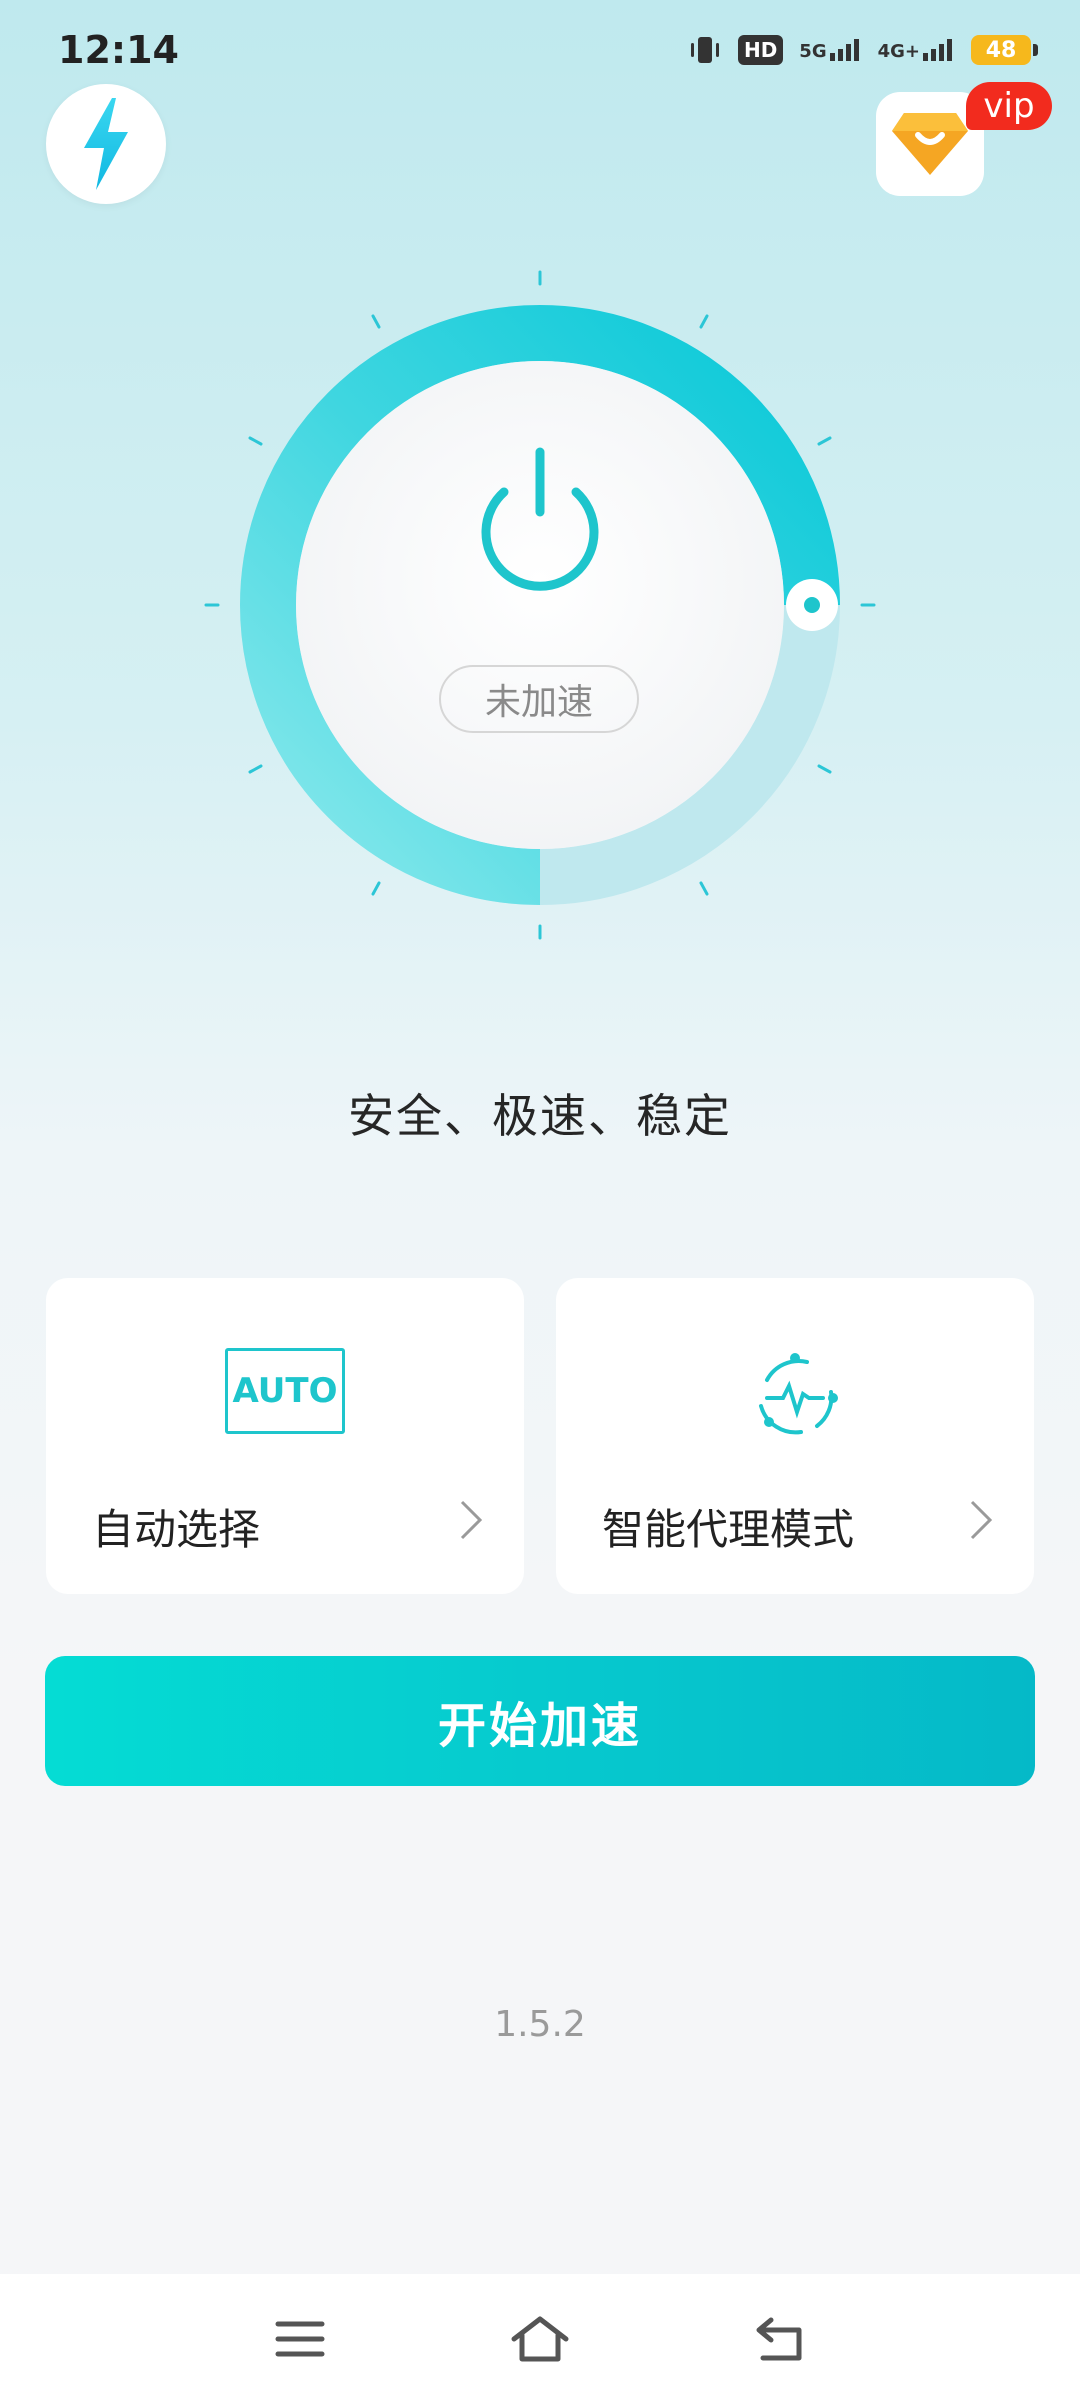 Image resolution: width=1080 pixels, height=2400 pixels. What do you see at coordinates (1001, 50) in the screenshot?
I see `battery-level: 48` at bounding box center [1001, 50].